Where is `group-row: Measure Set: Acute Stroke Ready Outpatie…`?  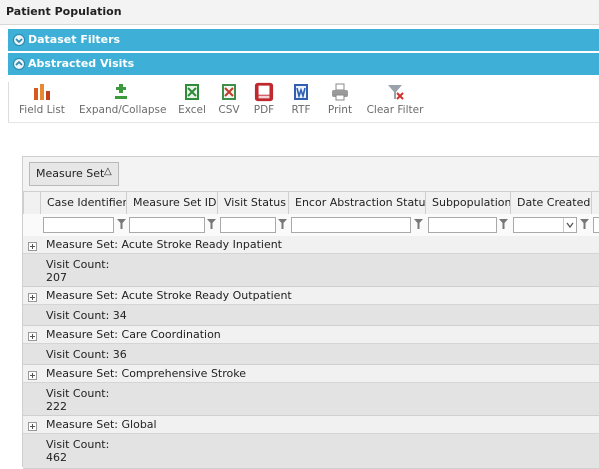
group-row: Measure Set: Acute Stroke Ready Outpatie… is located at coordinates (311, 295).